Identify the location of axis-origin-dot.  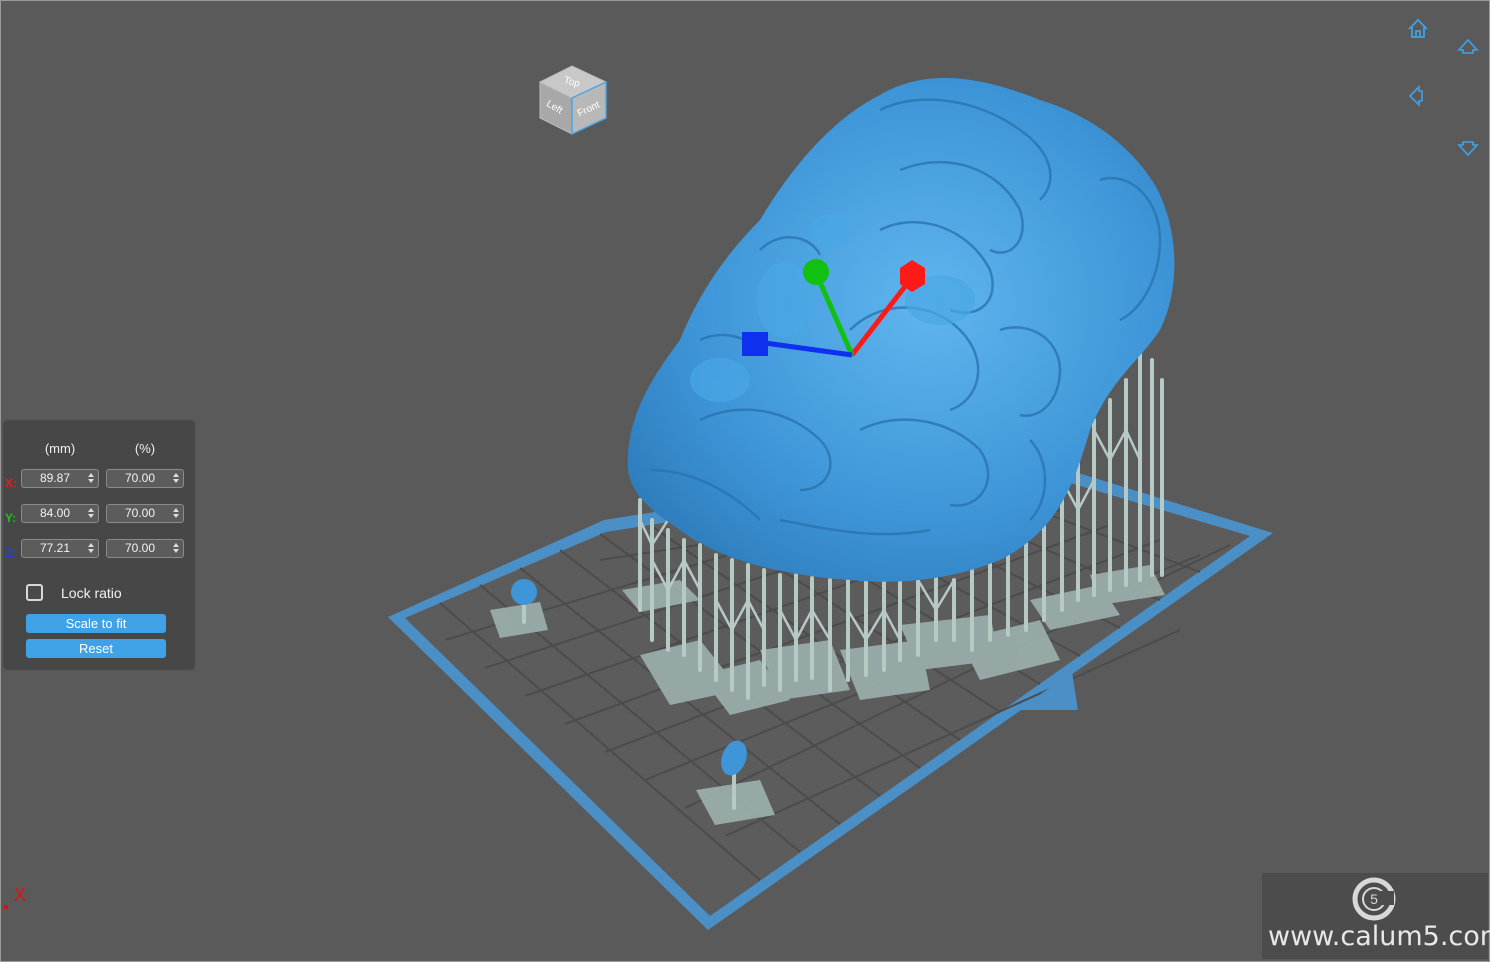
(6, 907).